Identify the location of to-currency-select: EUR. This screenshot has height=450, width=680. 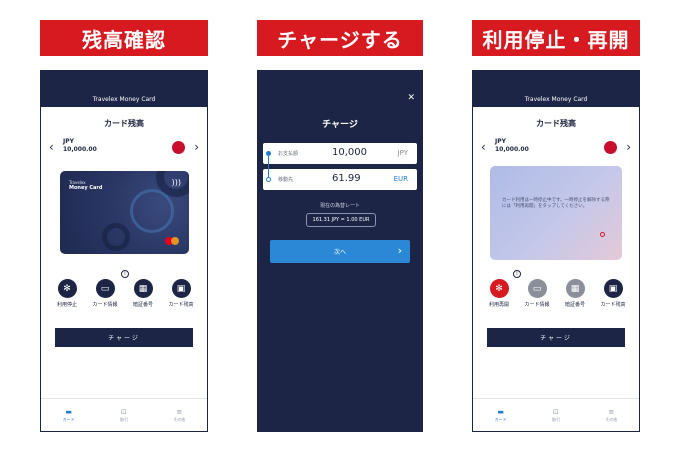
(401, 179).